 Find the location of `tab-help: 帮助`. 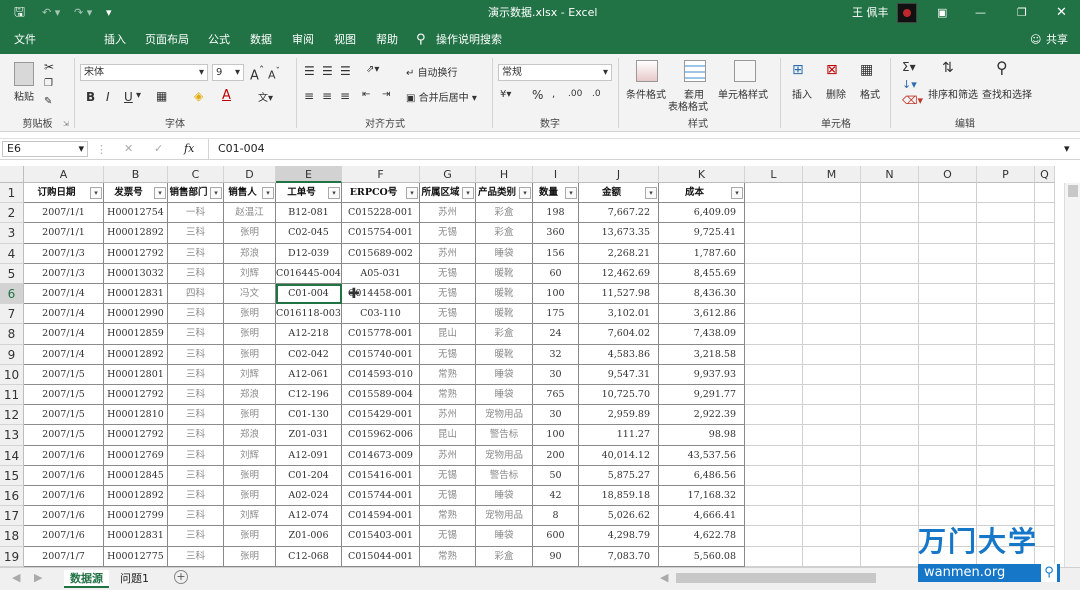

tab-help: 帮助 is located at coordinates (387, 40).